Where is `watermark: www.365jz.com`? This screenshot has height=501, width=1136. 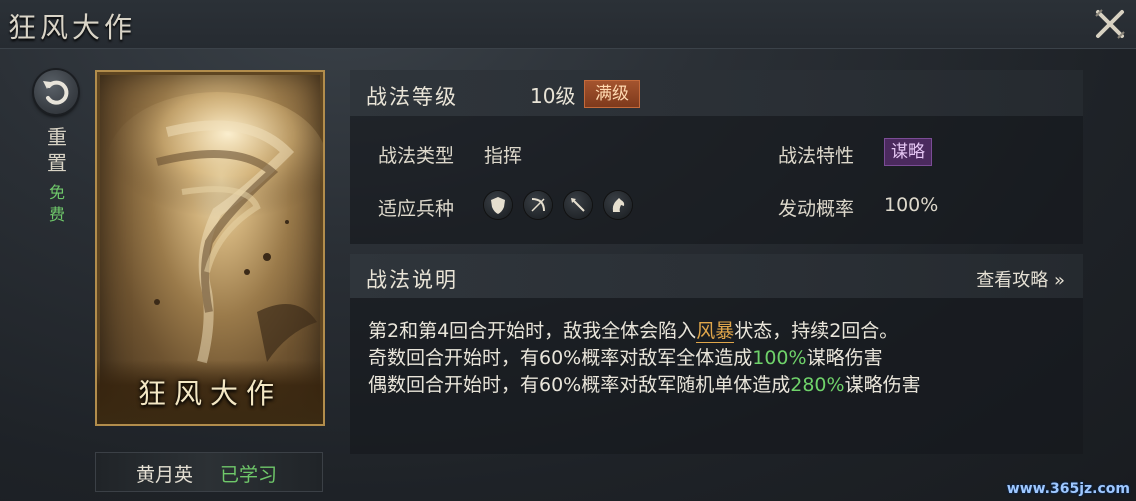
watermark: www.365jz.com is located at coordinates (1068, 489).